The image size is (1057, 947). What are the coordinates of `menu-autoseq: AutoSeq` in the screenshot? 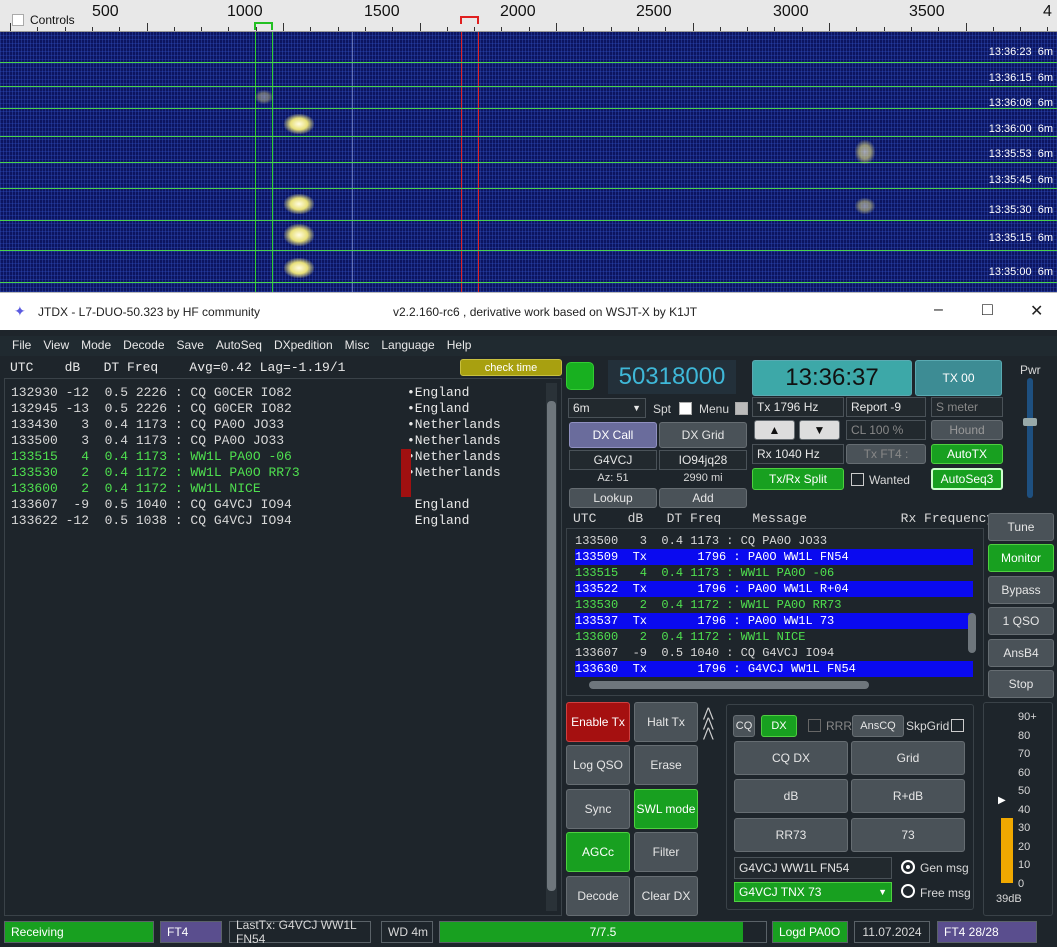 It's located at (239, 345).